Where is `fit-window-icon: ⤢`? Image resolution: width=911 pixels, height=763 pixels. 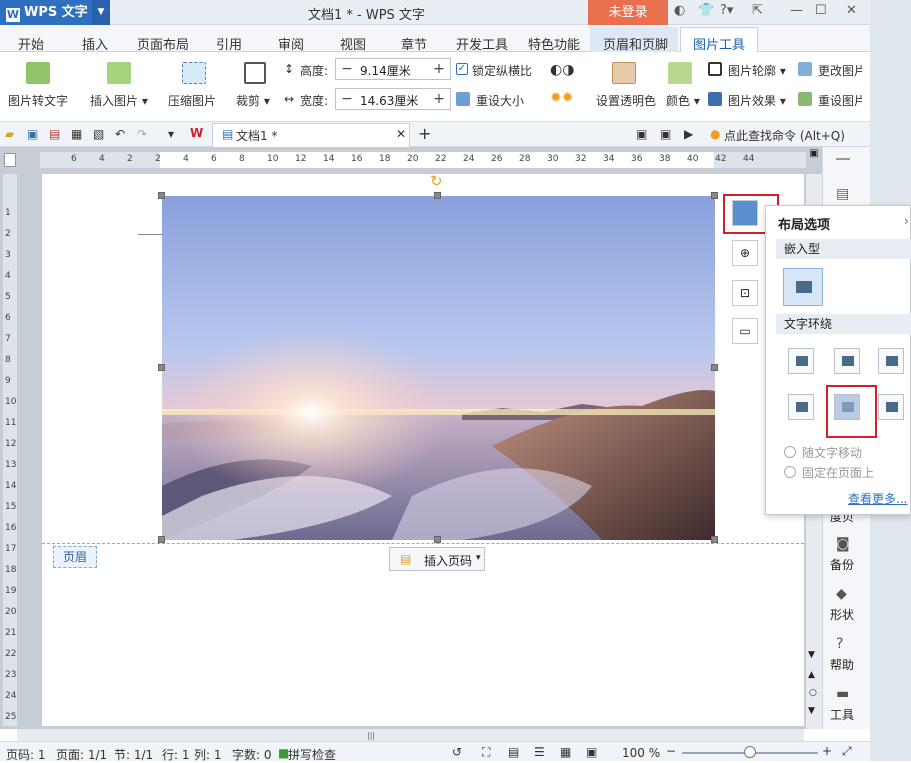 fit-window-icon: ⤢ is located at coordinates (847, 751).